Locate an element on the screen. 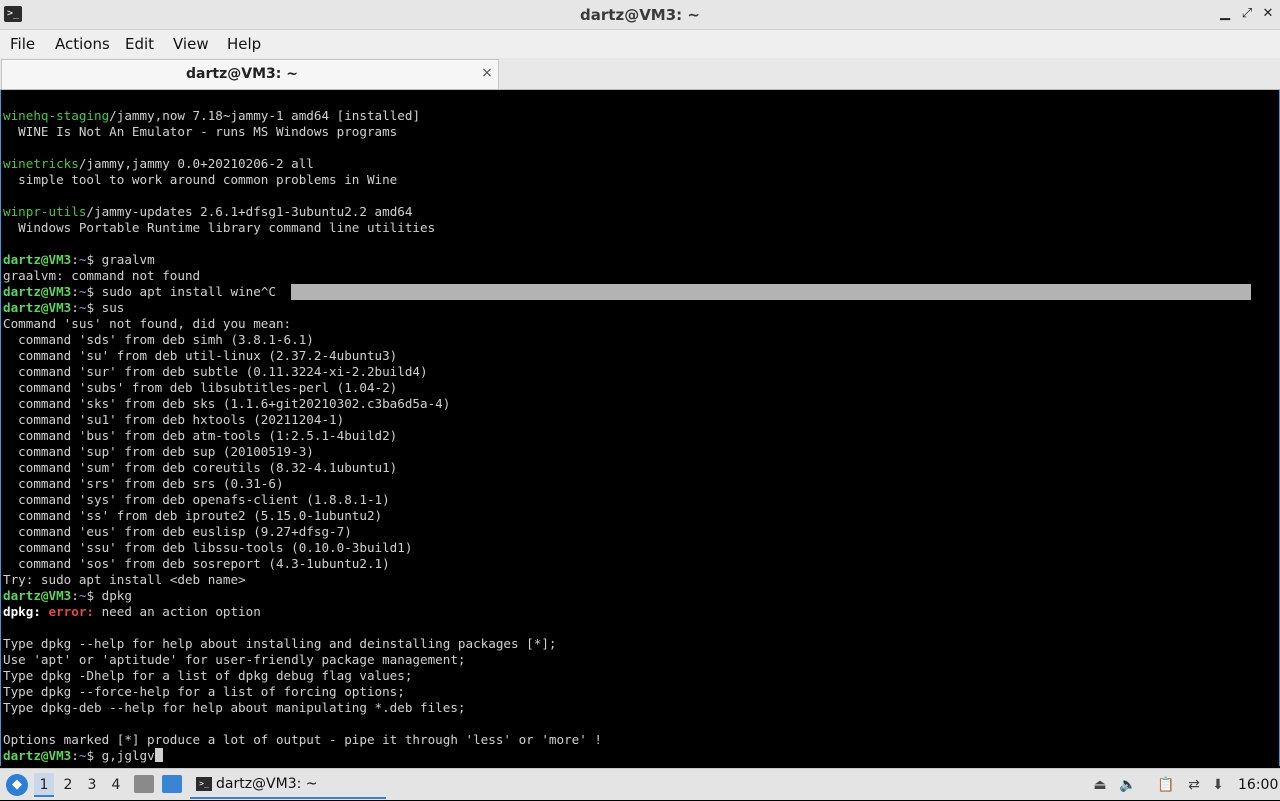  terminal-prompt-line: dartz@VM3:~$ sus is located at coordinates (64, 307).